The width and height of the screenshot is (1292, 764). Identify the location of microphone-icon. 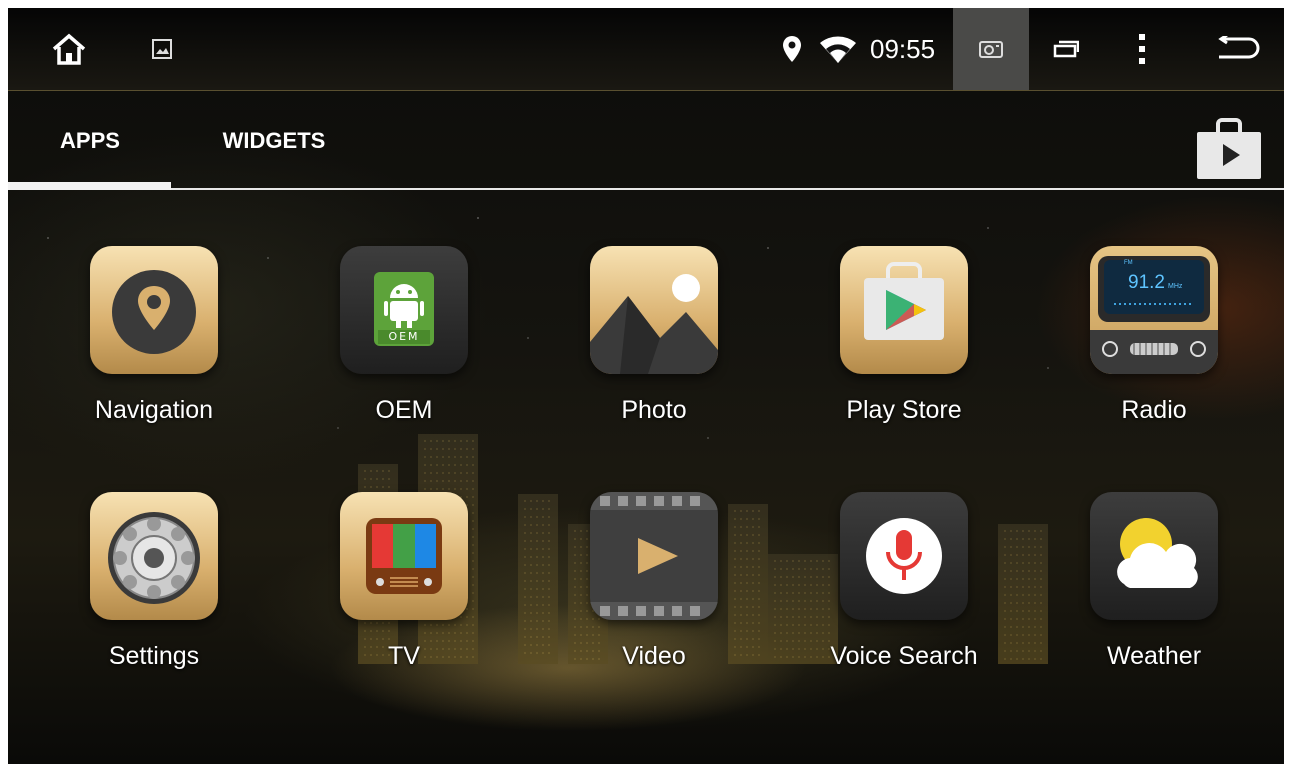
(904, 556).